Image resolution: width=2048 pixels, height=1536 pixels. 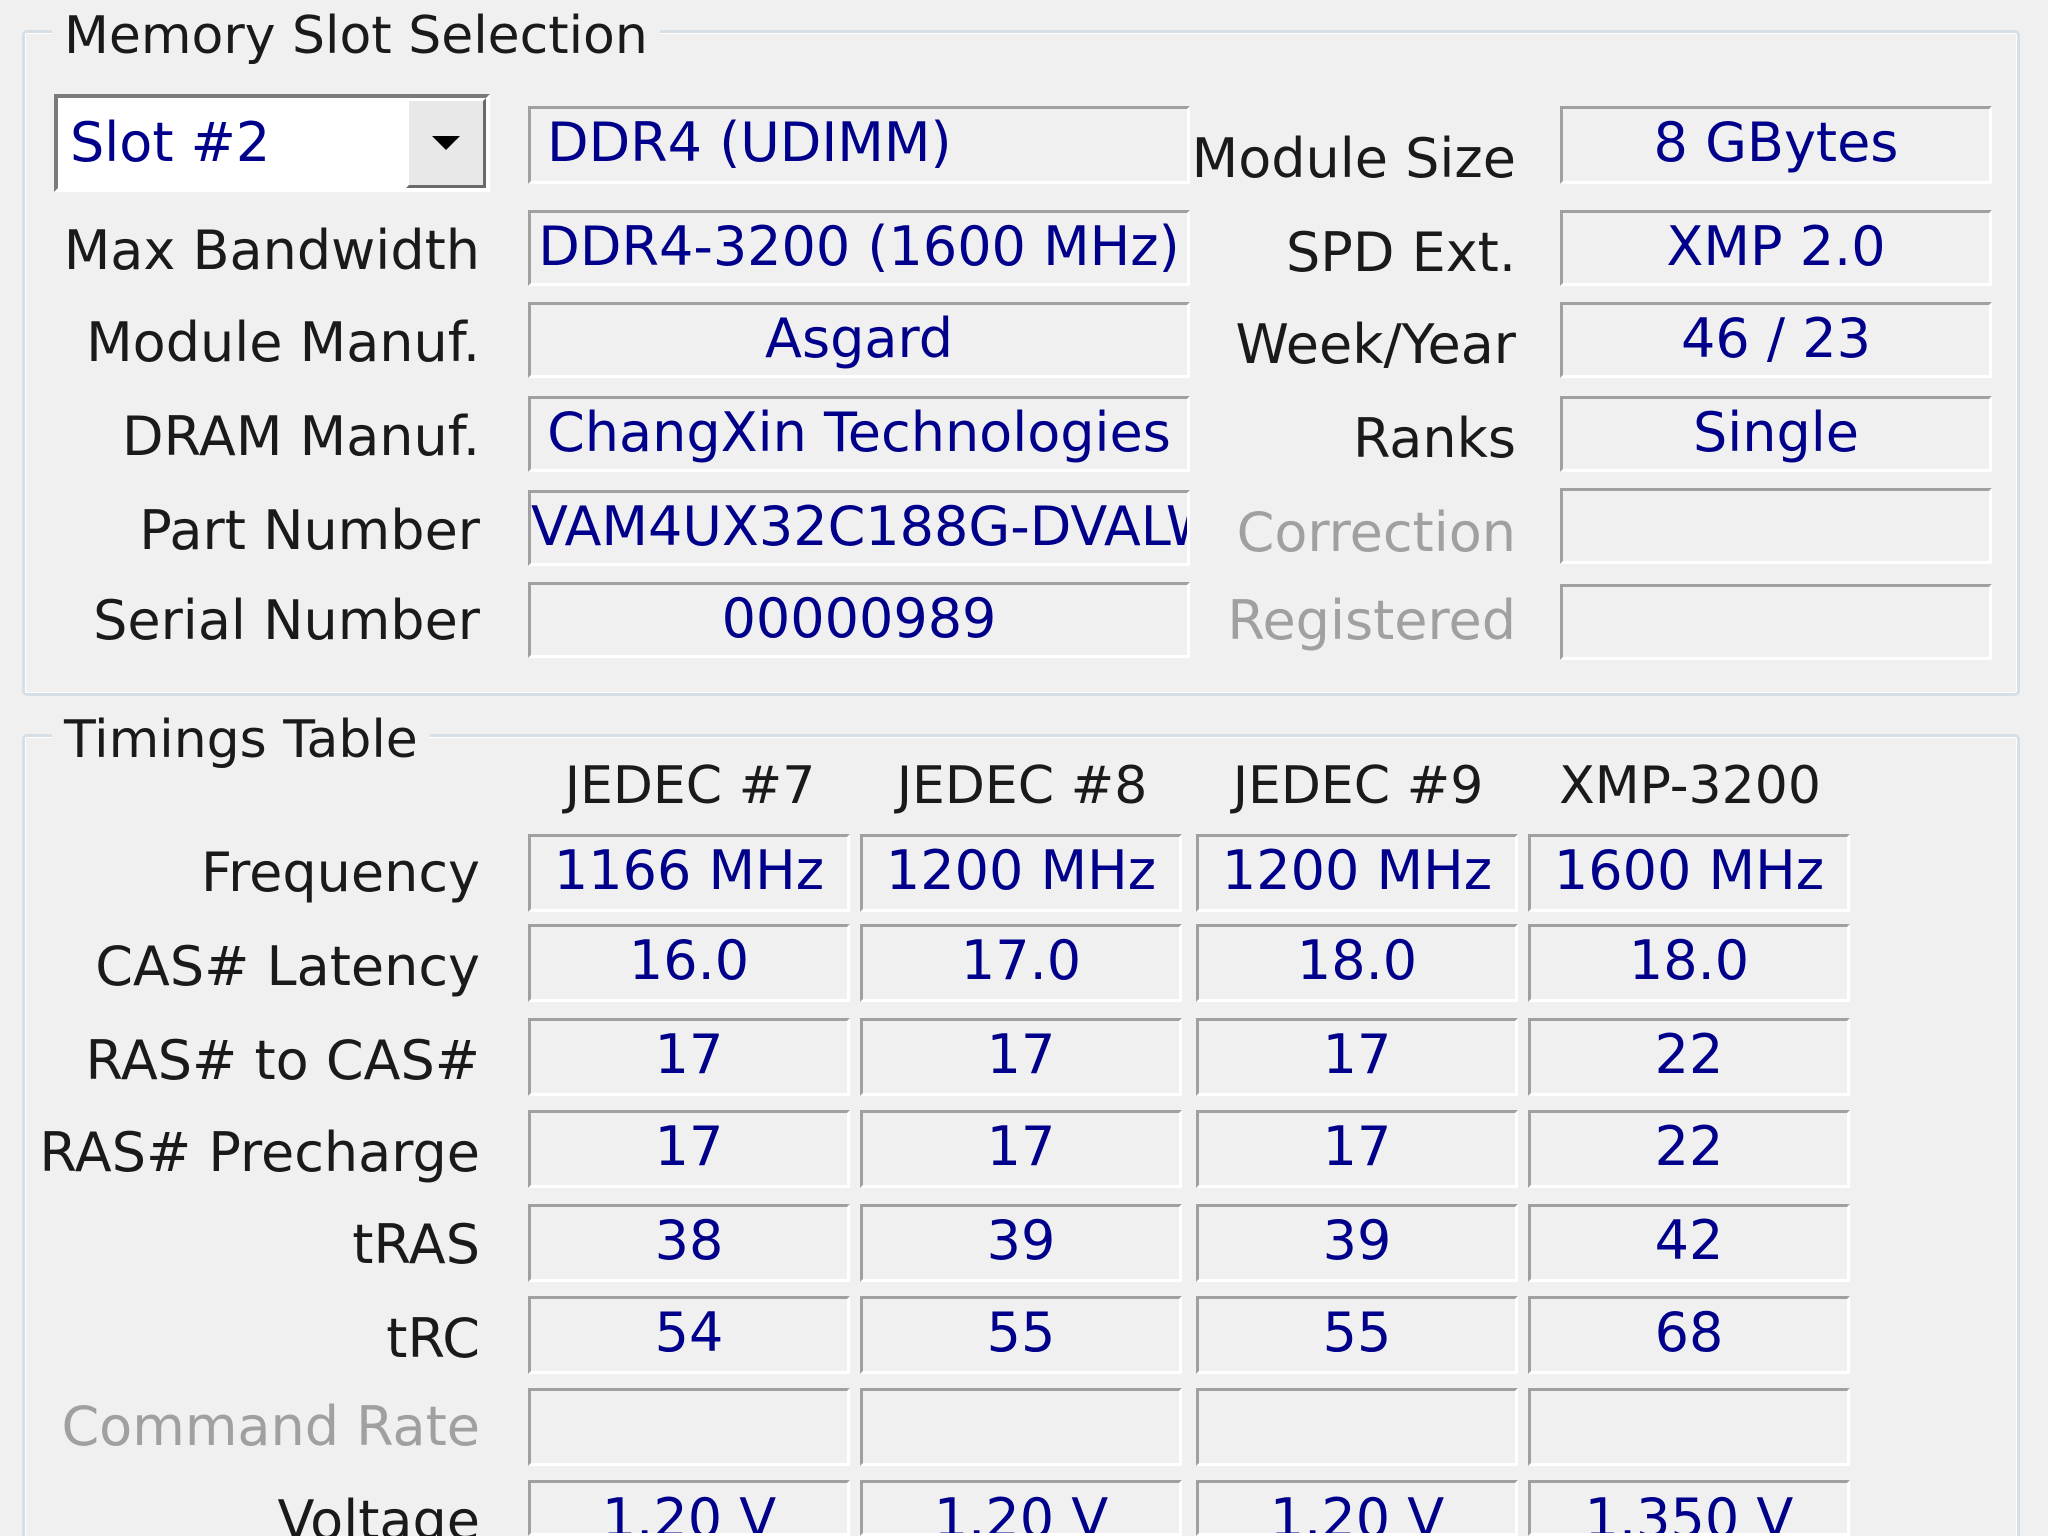 I want to click on timing-cell: 1.350 V, so click(x=1689, y=1508).